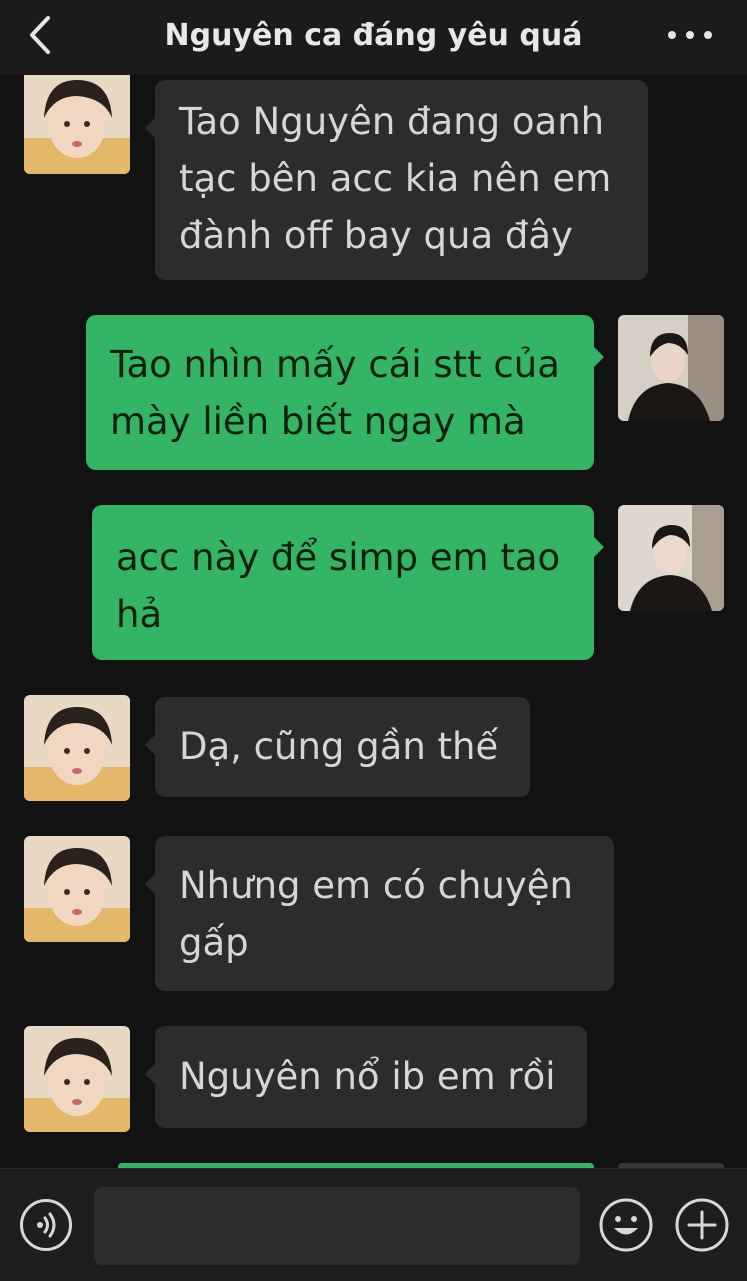 This screenshot has width=747, height=1281. What do you see at coordinates (337, 1226) in the screenshot?
I see `message-input` at bounding box center [337, 1226].